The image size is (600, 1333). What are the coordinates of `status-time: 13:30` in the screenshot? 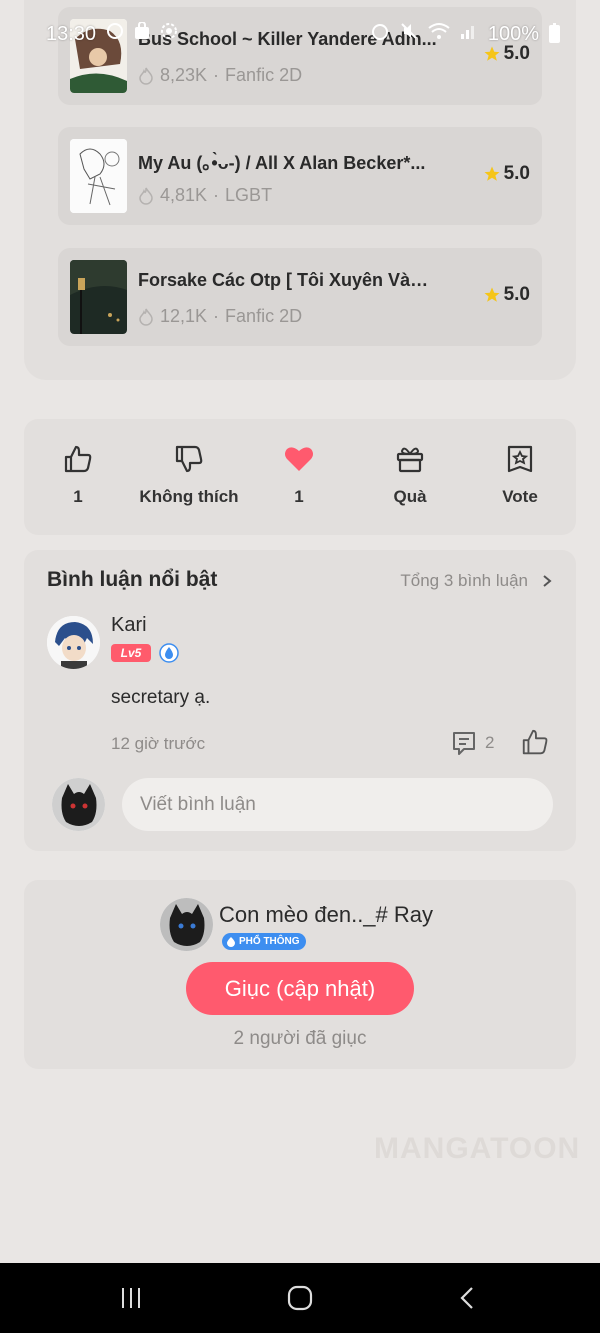 It's located at (71, 33).